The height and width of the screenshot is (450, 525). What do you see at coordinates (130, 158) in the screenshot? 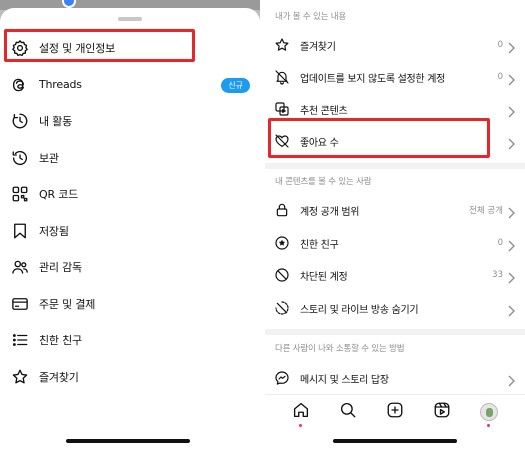
I see `menu-item-archive: 보관` at bounding box center [130, 158].